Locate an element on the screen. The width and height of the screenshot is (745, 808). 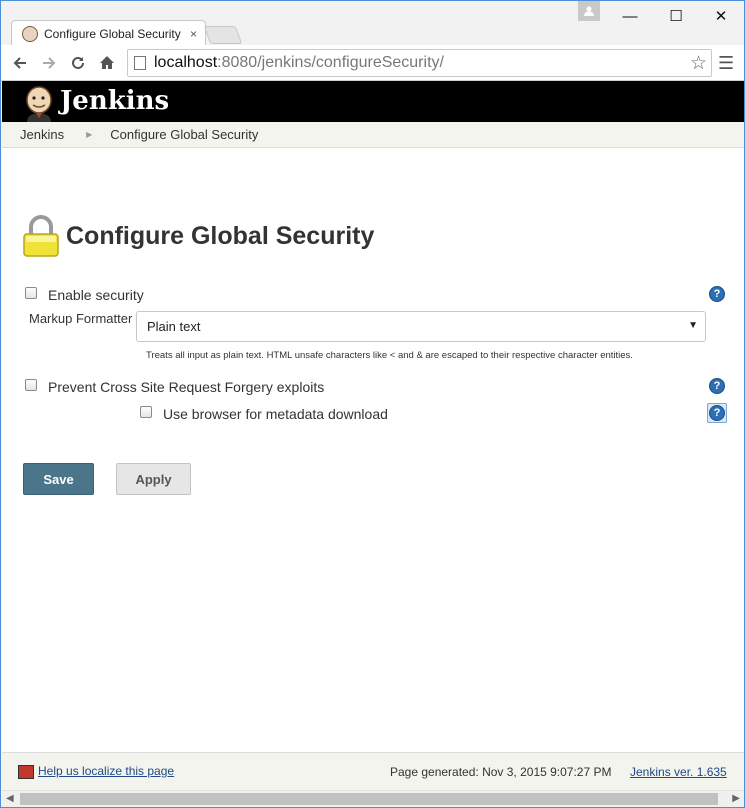
forward-button is located at coordinates (49, 63).